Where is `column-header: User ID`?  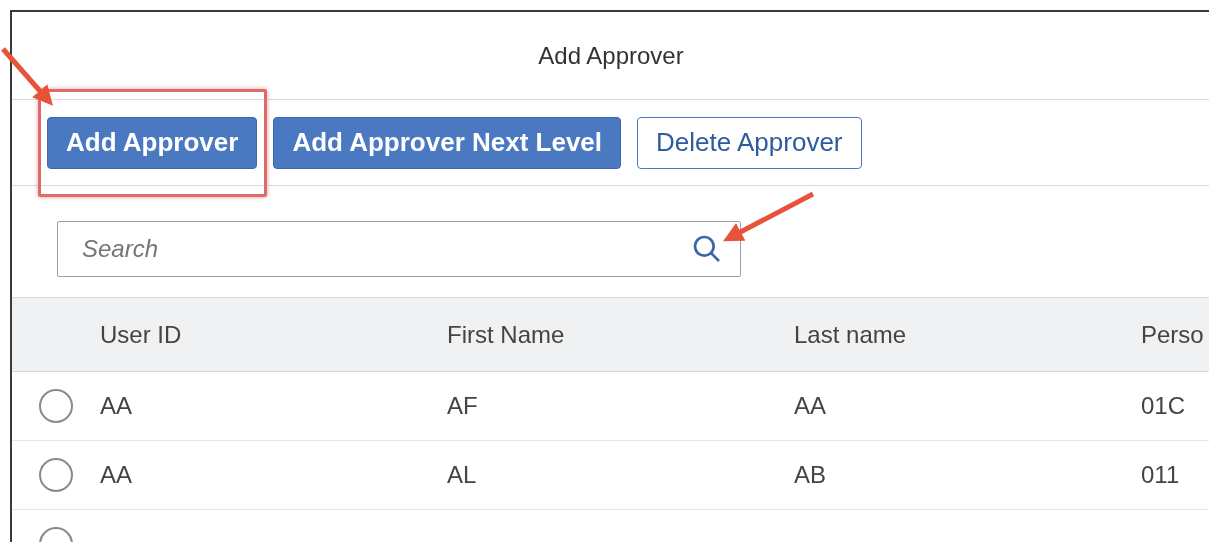 column-header: User ID is located at coordinates (141, 334).